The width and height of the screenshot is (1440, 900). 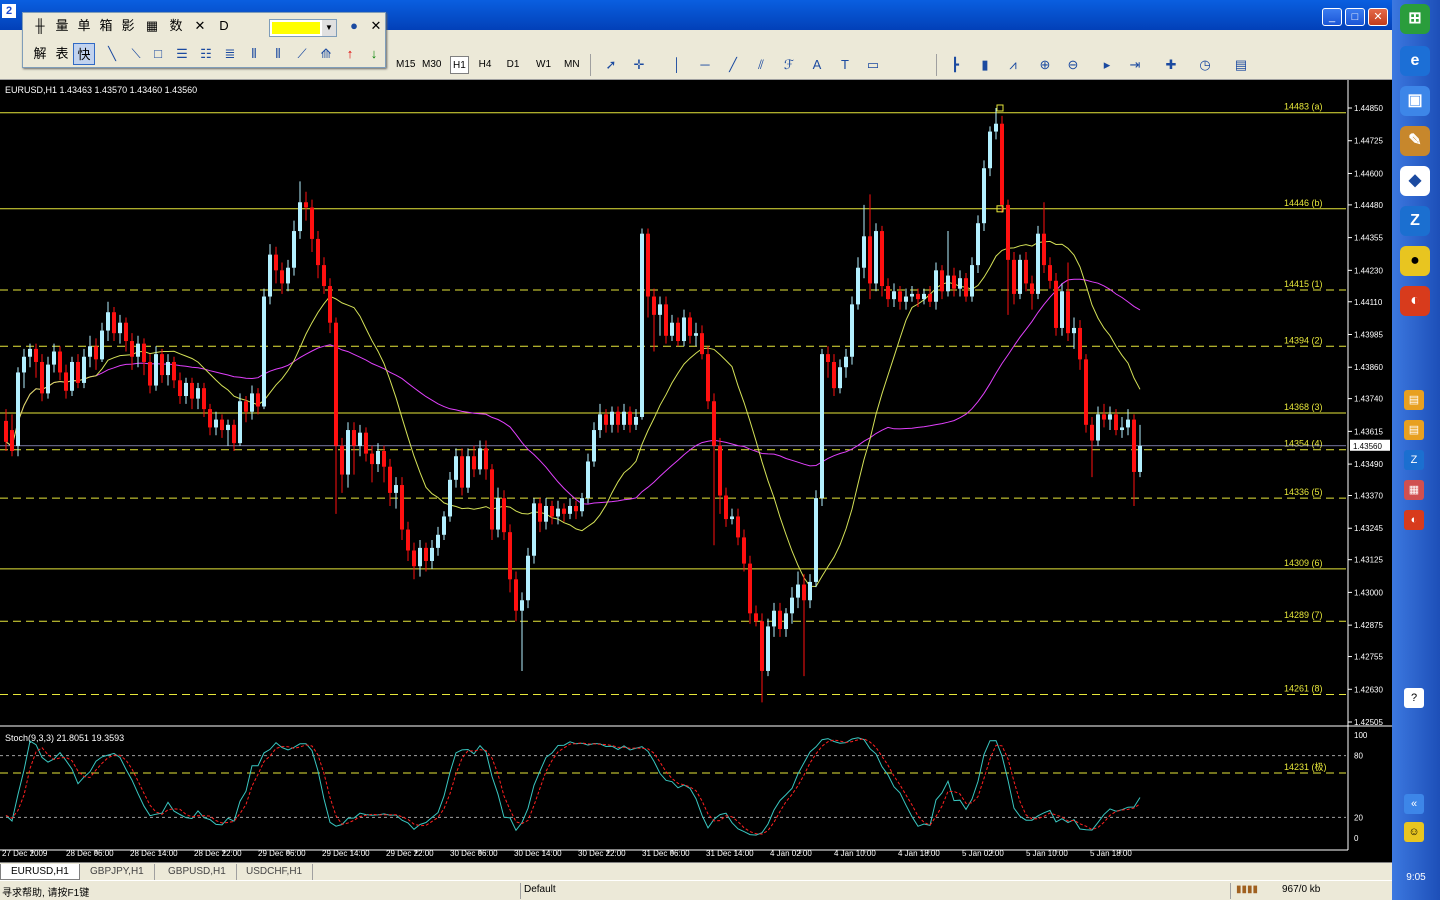 What do you see at coordinates (230, 54) in the screenshot?
I see `fib-timezones-icon: ≣` at bounding box center [230, 54].